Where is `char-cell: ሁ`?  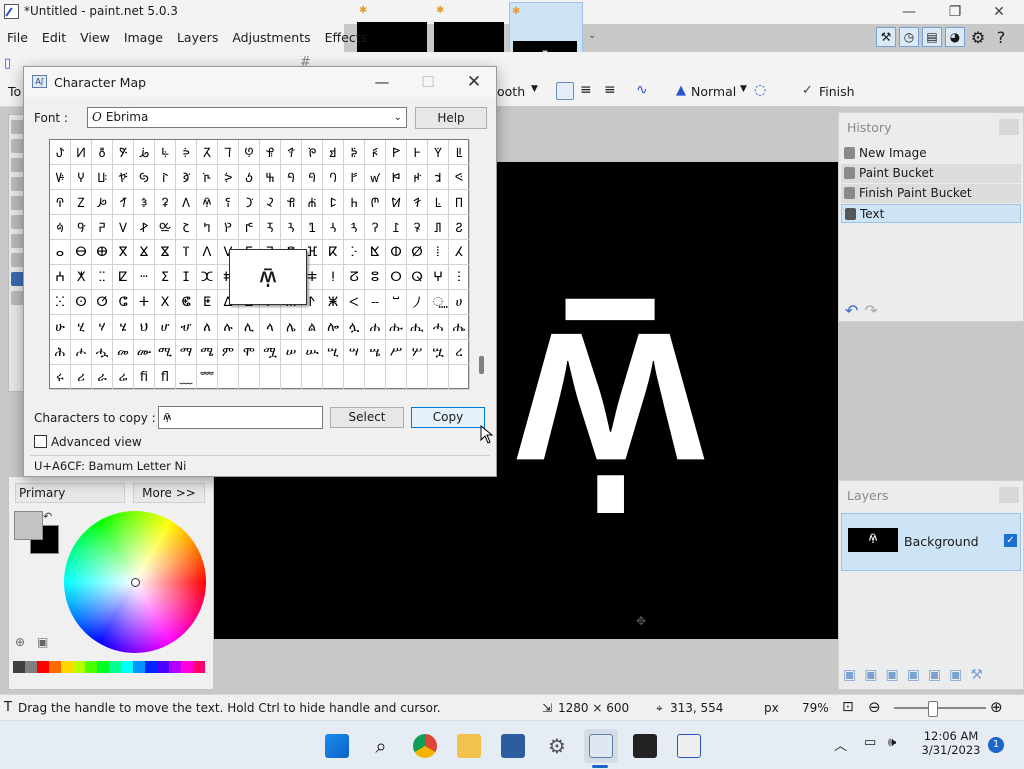 char-cell: ሁ is located at coordinates (60, 327).